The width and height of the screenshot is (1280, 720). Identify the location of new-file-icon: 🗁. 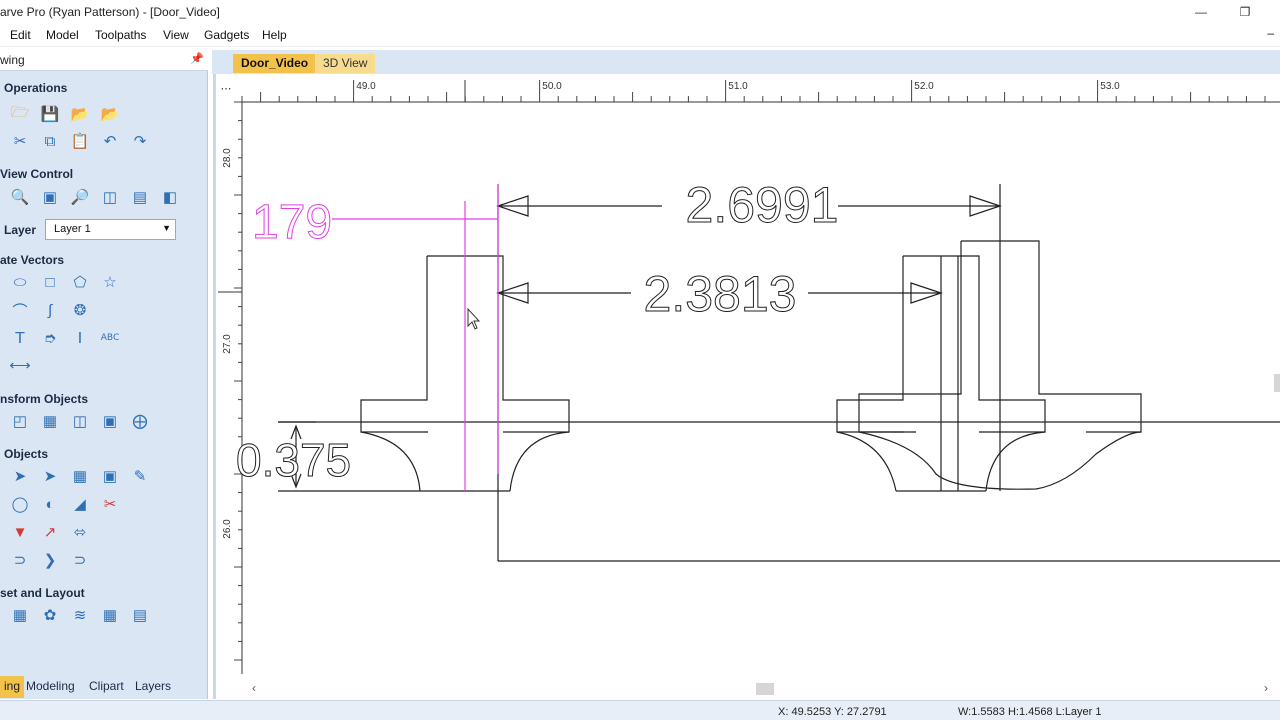
(20, 114).